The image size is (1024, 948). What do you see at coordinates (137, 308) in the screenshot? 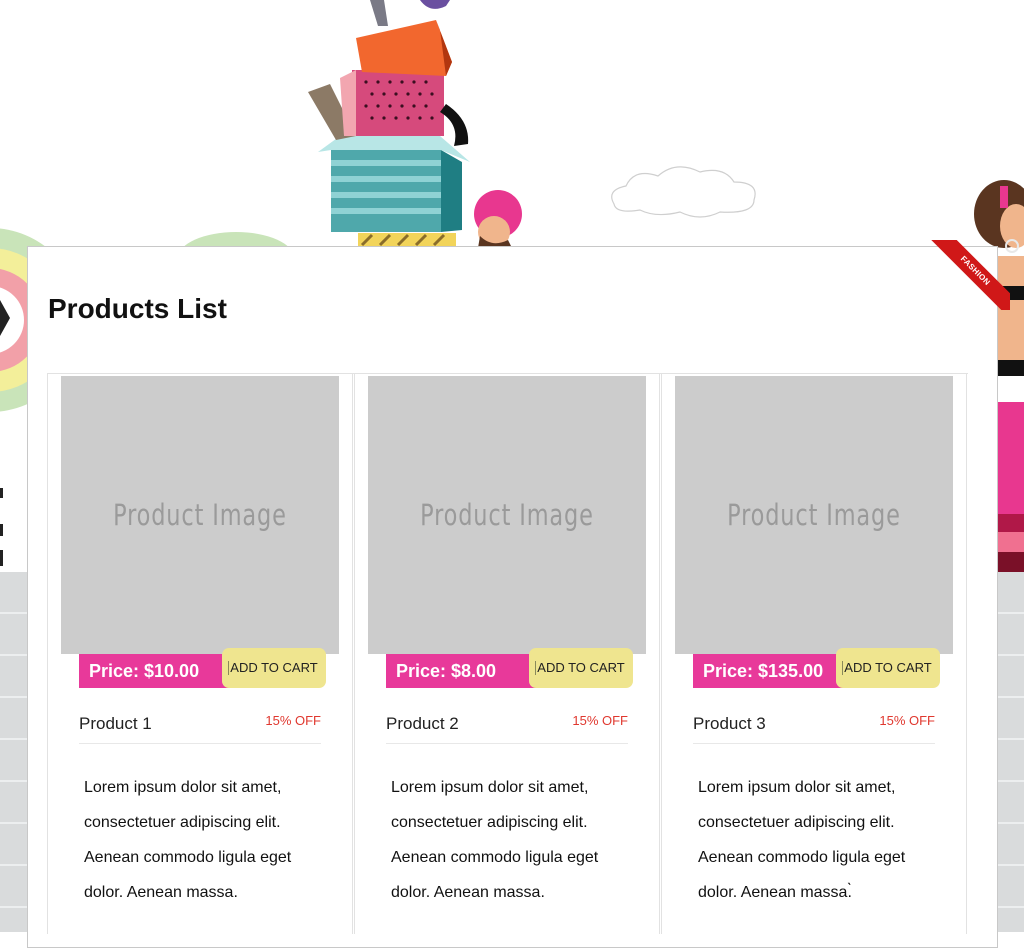
I see `page-title: Products List` at bounding box center [137, 308].